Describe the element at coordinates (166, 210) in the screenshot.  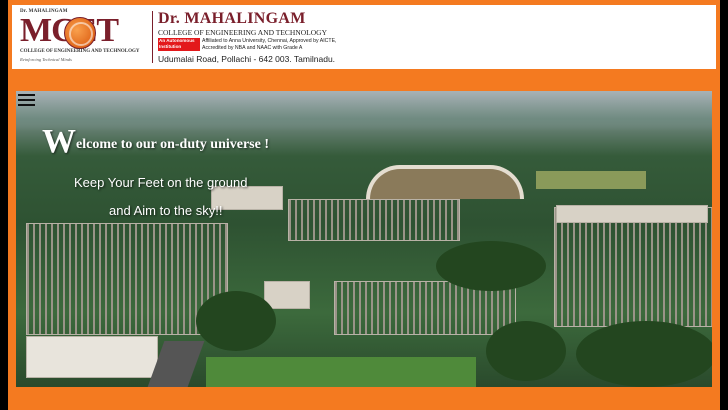
I see `hero-tagline-2: and Aim to the sky!!` at that location.